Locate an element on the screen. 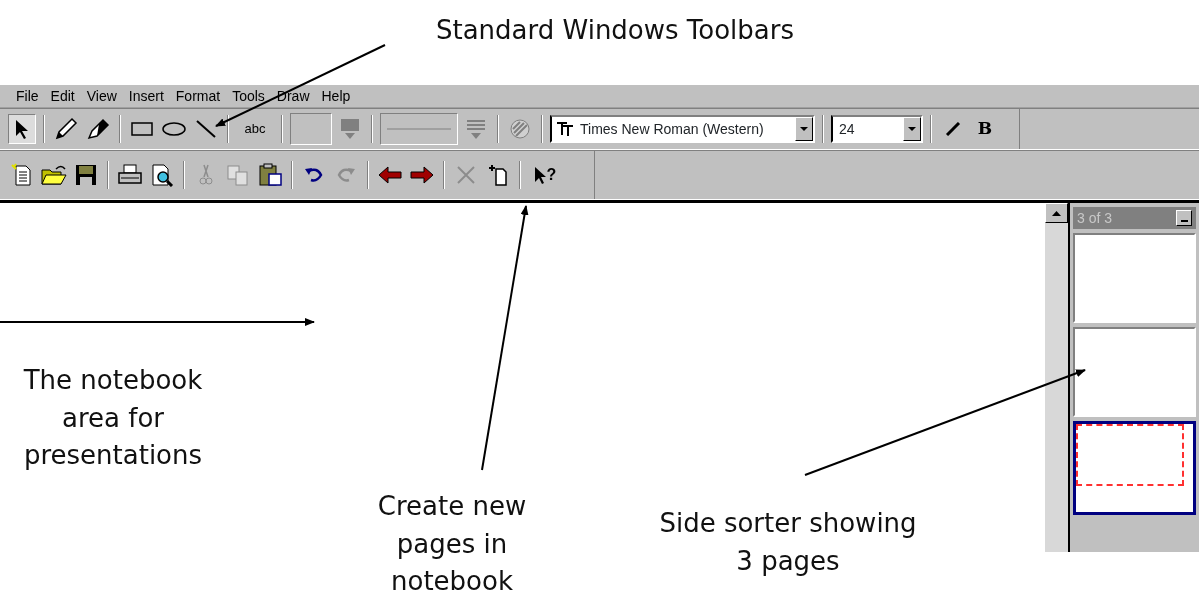 This screenshot has width=1199, height=610. whats-this-button: ? is located at coordinates (545, 175).